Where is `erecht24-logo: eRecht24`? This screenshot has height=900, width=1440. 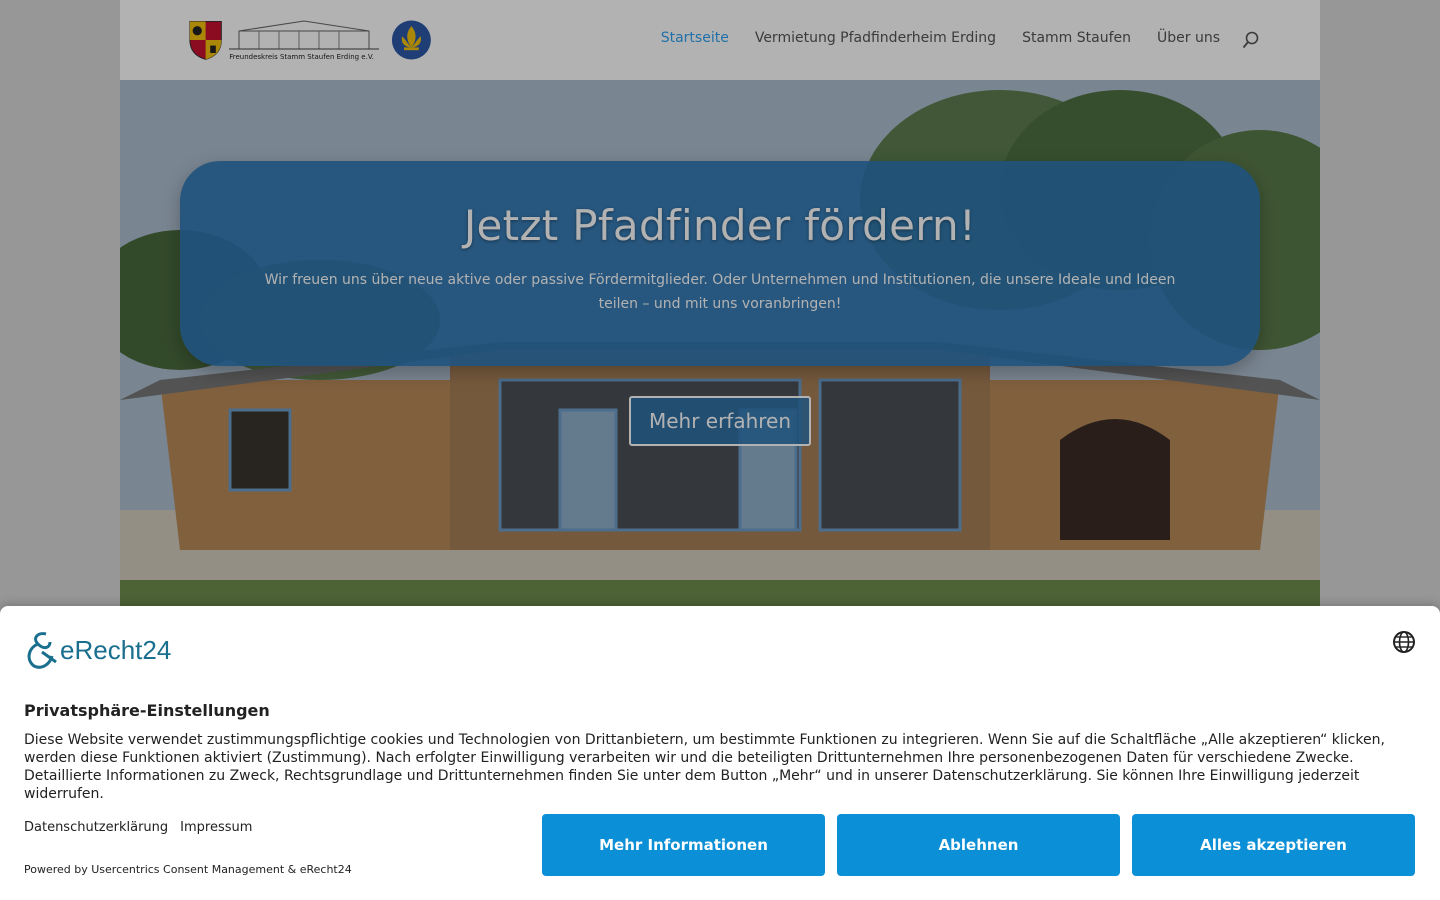
erecht24-logo: eRecht24 is located at coordinates (97, 650).